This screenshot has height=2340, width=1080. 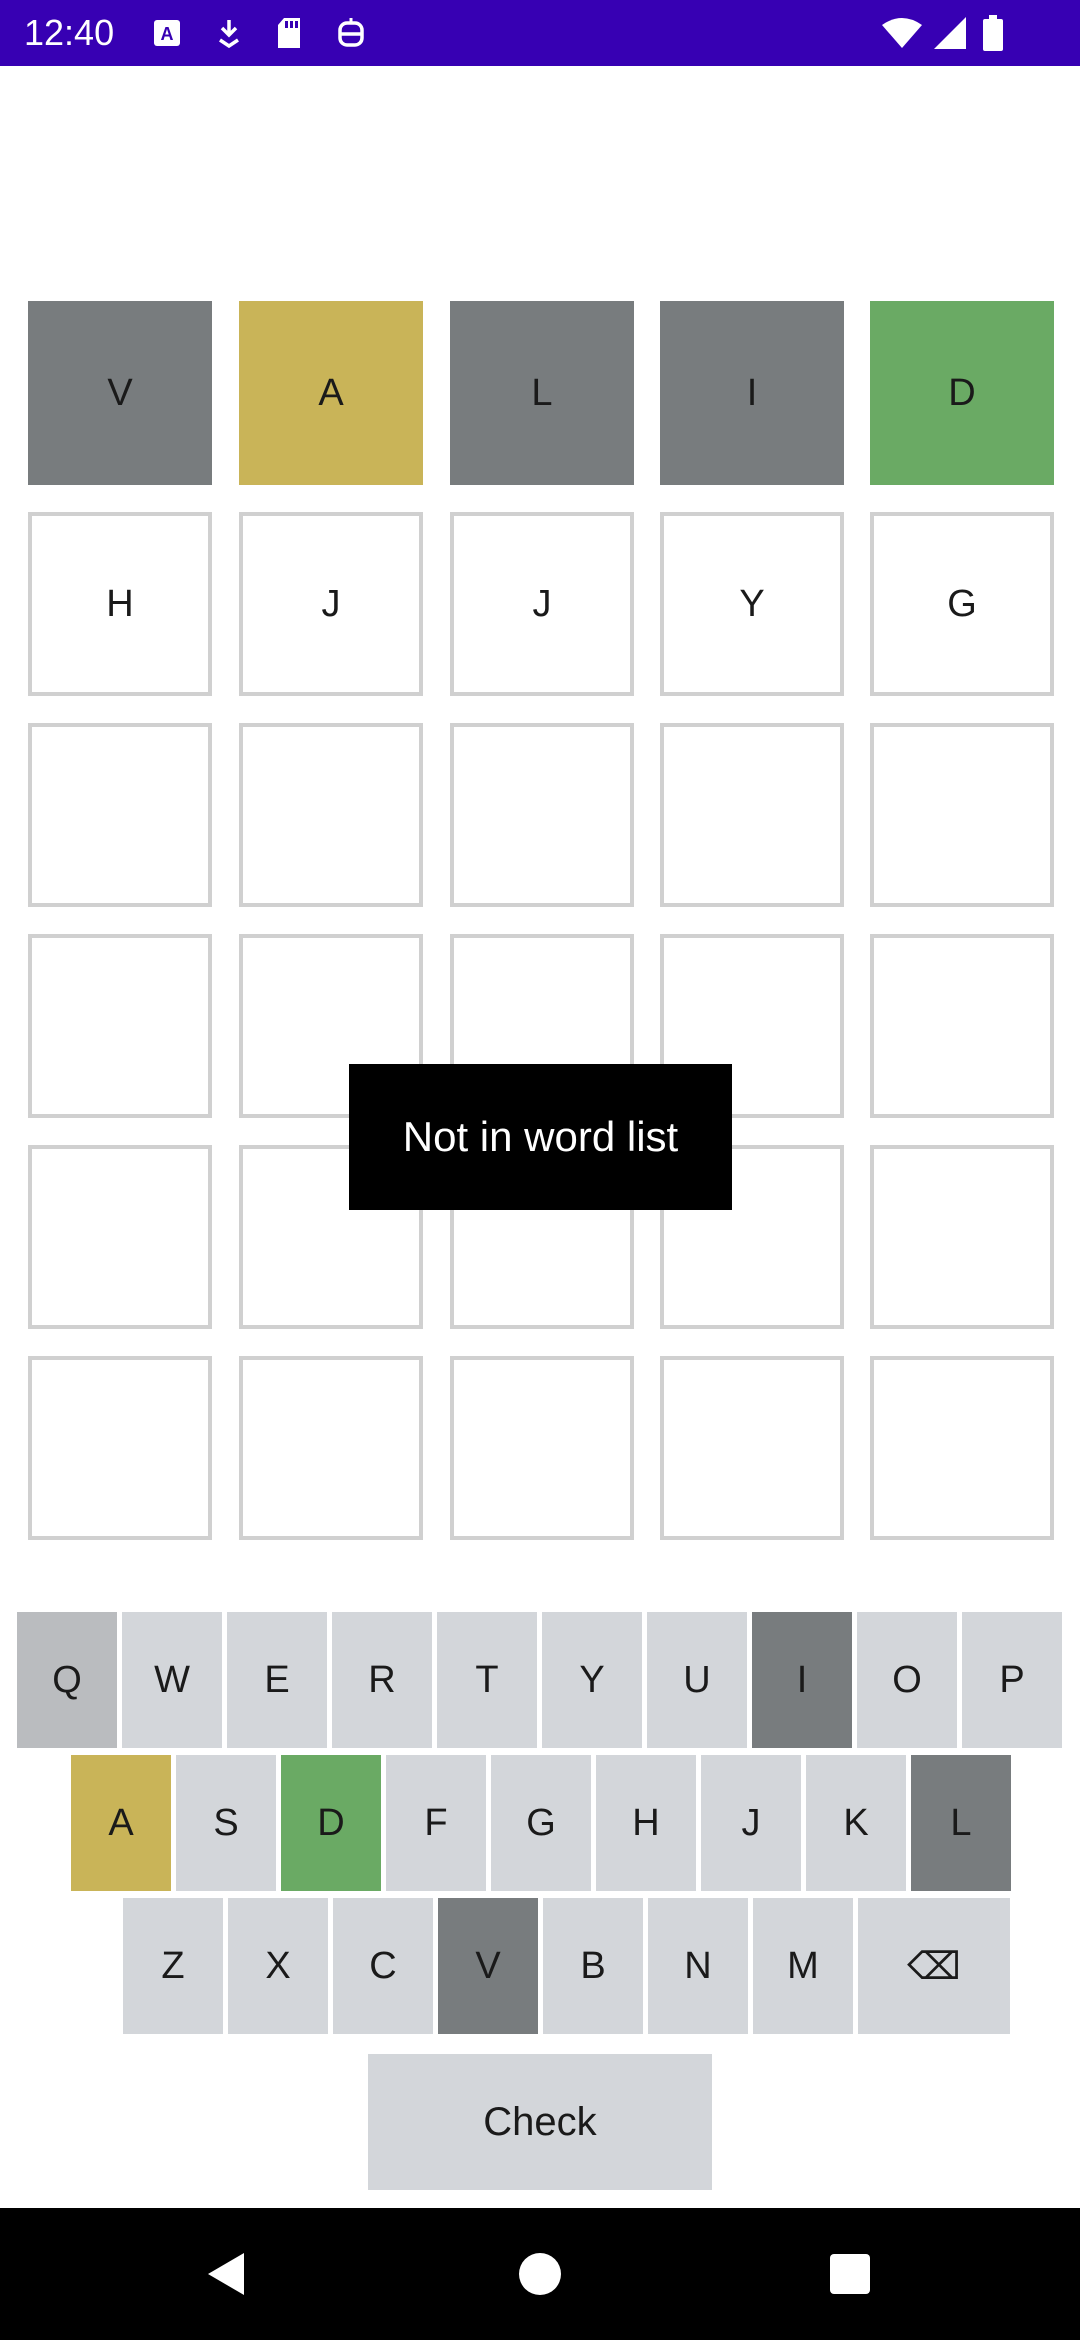 What do you see at coordinates (802, 1680) in the screenshot?
I see `key-i: I` at bounding box center [802, 1680].